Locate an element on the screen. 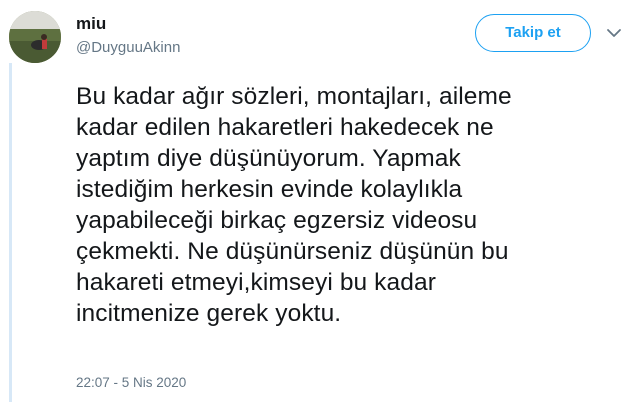 The height and width of the screenshot is (402, 635). tweet-header: miu @DuyguuAkinn is located at coordinates (128, 35).